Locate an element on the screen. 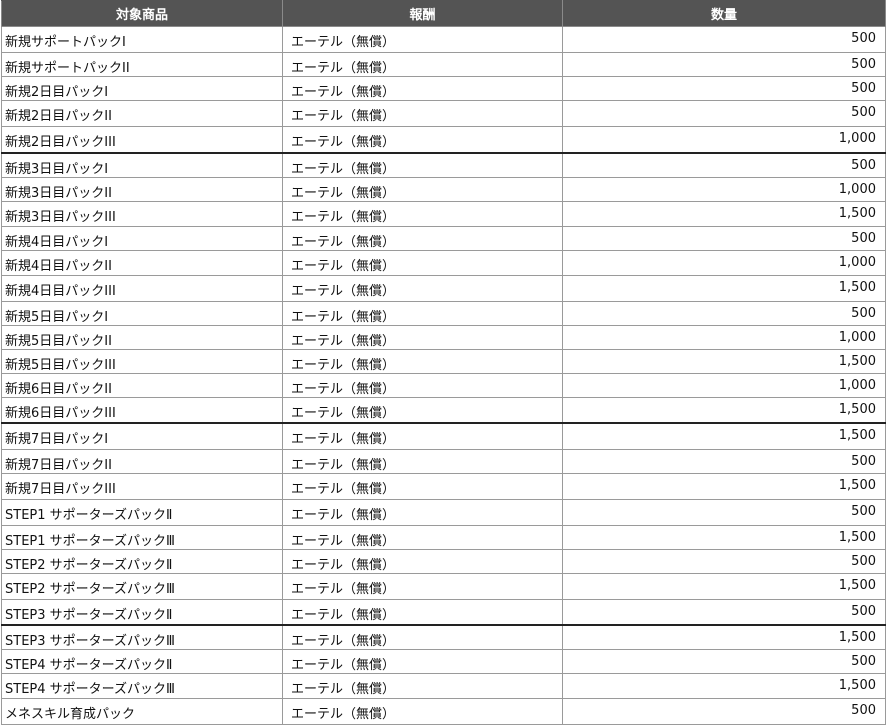 The height and width of the screenshot is (725, 886). table-row: 新規5日目パックIII エーテル（無償） 1,500 is located at coordinates (443, 361).